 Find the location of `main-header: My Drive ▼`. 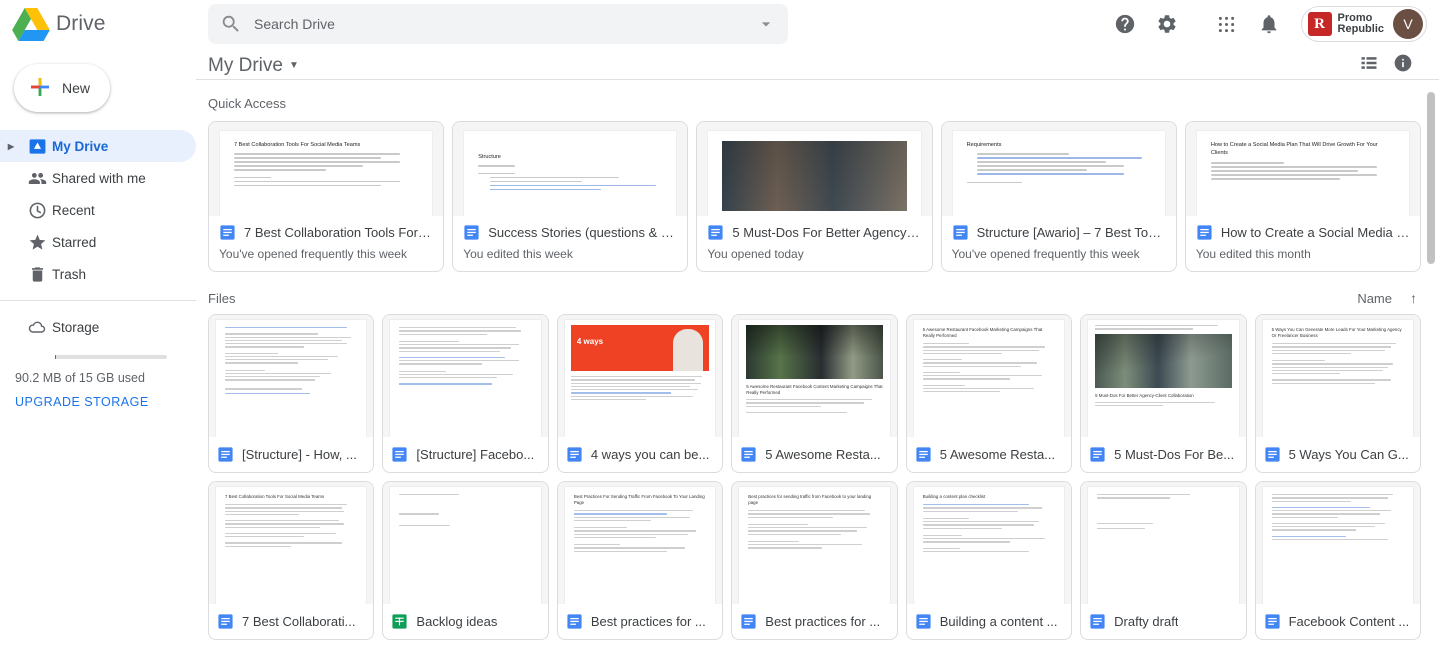

main-header: My Drive ▼ is located at coordinates (817, 64).